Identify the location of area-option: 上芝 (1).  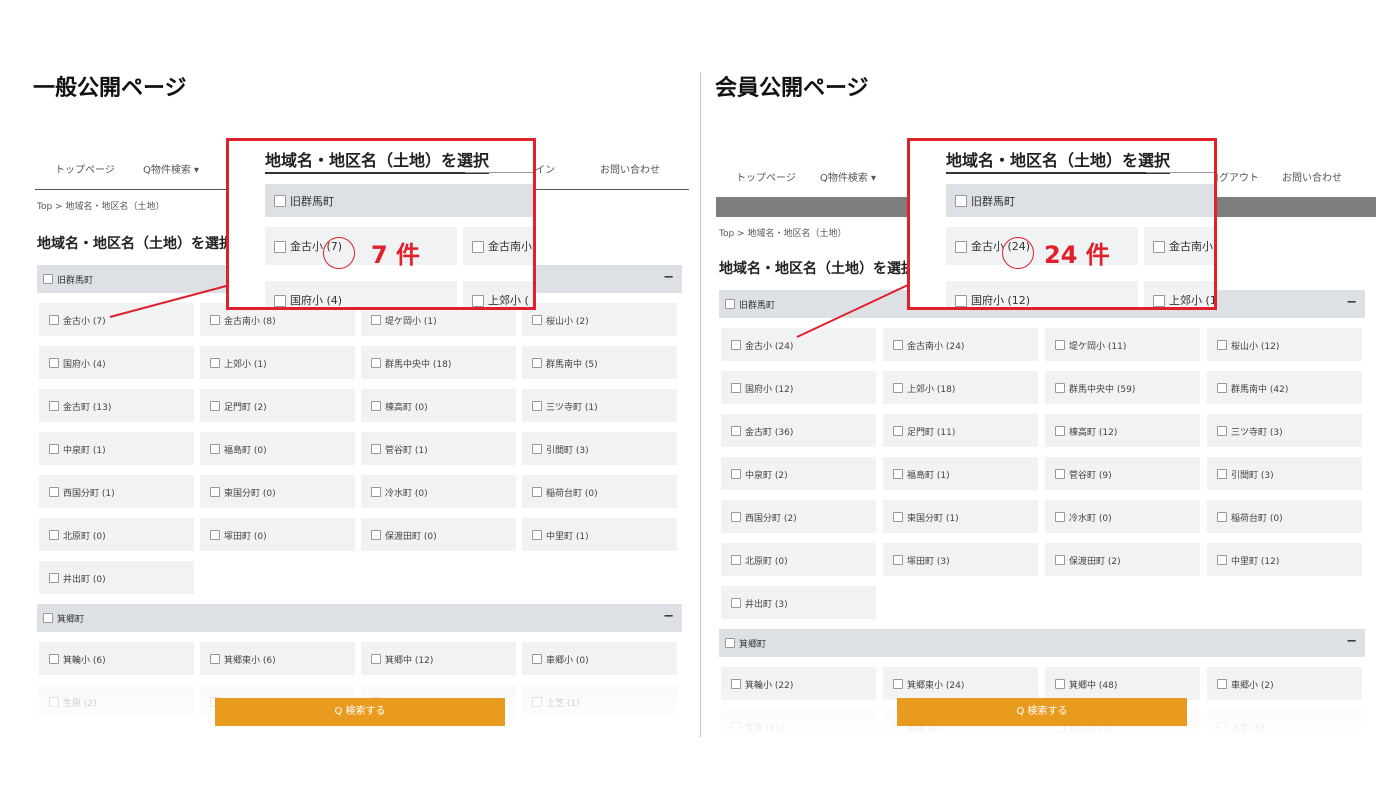
(599, 701).